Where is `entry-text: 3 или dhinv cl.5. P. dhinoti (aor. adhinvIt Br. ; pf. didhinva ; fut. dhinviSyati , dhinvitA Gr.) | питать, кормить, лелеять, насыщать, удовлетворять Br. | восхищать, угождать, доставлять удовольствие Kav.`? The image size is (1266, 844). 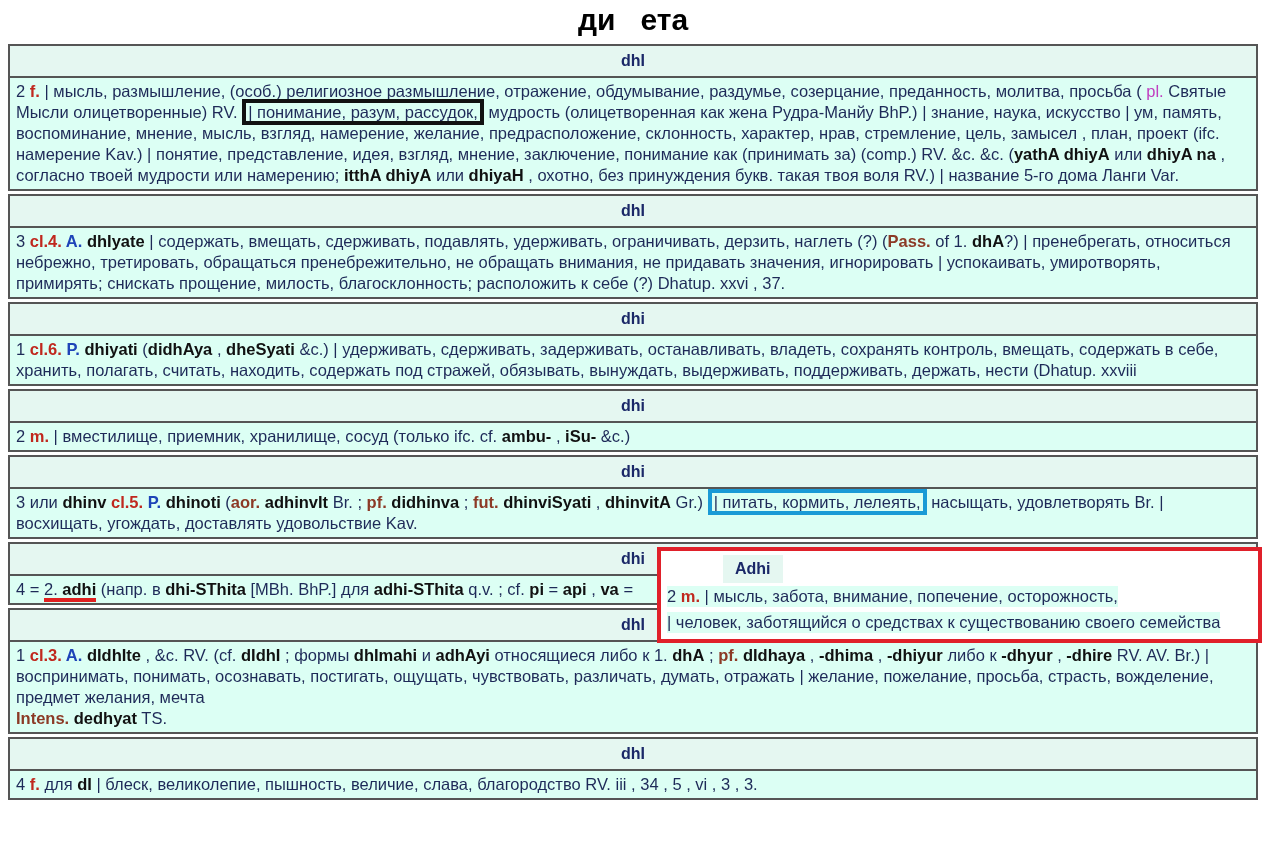 entry-text: 3 или dhinv cl.5. P. dhinoti (aor. adhinvIt Br. ; pf. didhinva ; fut. dhinviSyati , dhinvitA Gr.) | питать, кормить, лелеять, насыщать, удовлетворять Br. | восхищать, угождать, доставлять удовольствие Kav. is located at coordinates (633, 513).